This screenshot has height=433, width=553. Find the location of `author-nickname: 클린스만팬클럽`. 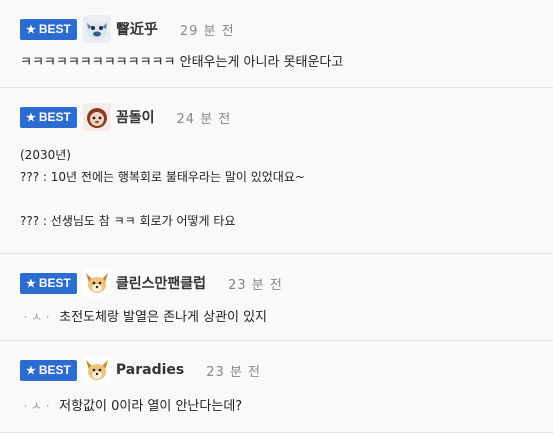

author-nickname: 클린스만팬클럽 is located at coordinates (161, 283).